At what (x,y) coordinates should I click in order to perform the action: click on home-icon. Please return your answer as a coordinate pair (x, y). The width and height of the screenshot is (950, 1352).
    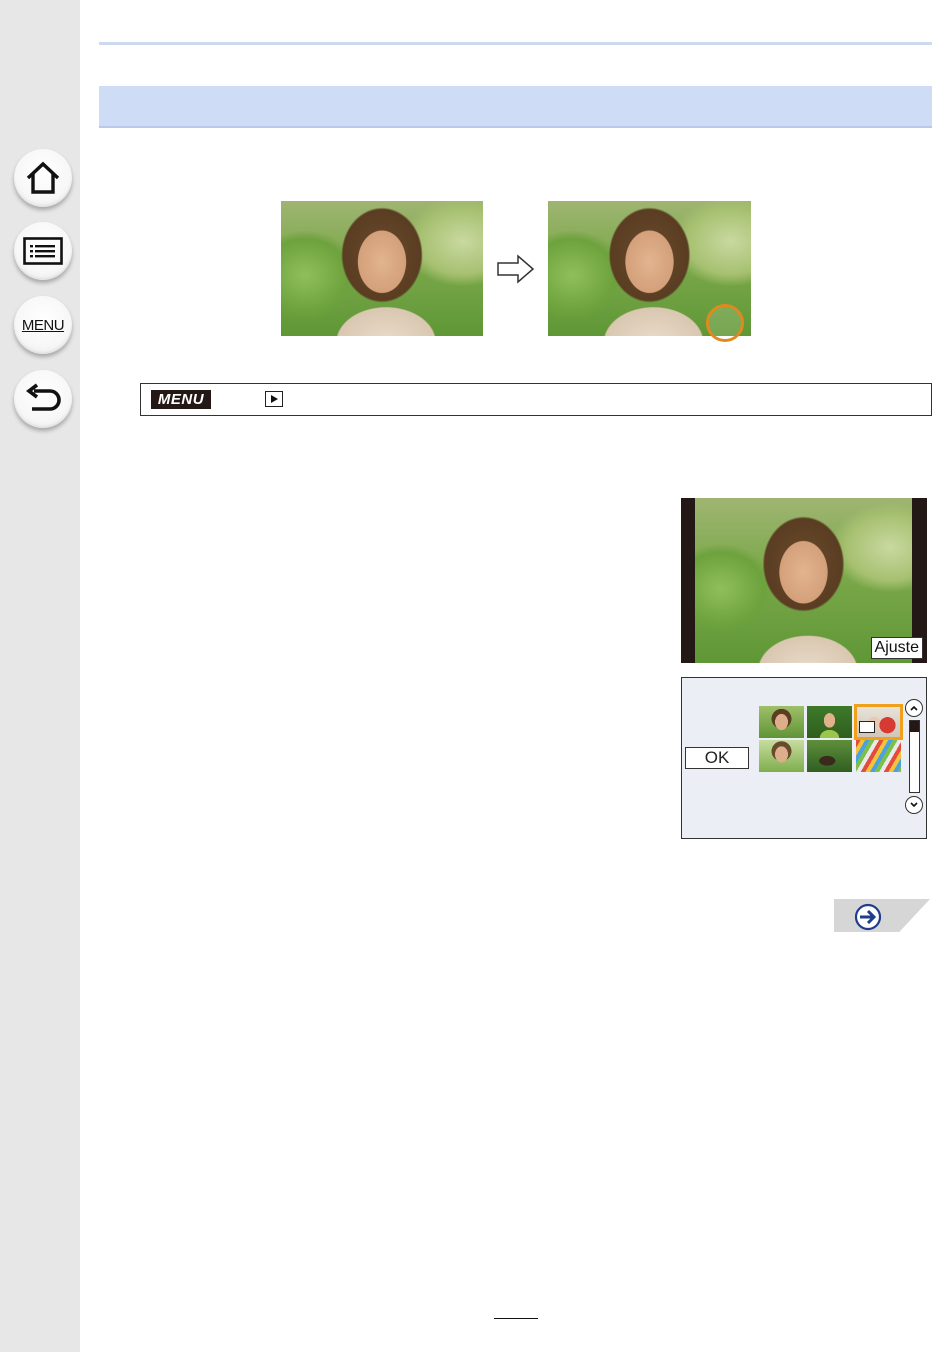
    Looking at the image, I should click on (43, 177).